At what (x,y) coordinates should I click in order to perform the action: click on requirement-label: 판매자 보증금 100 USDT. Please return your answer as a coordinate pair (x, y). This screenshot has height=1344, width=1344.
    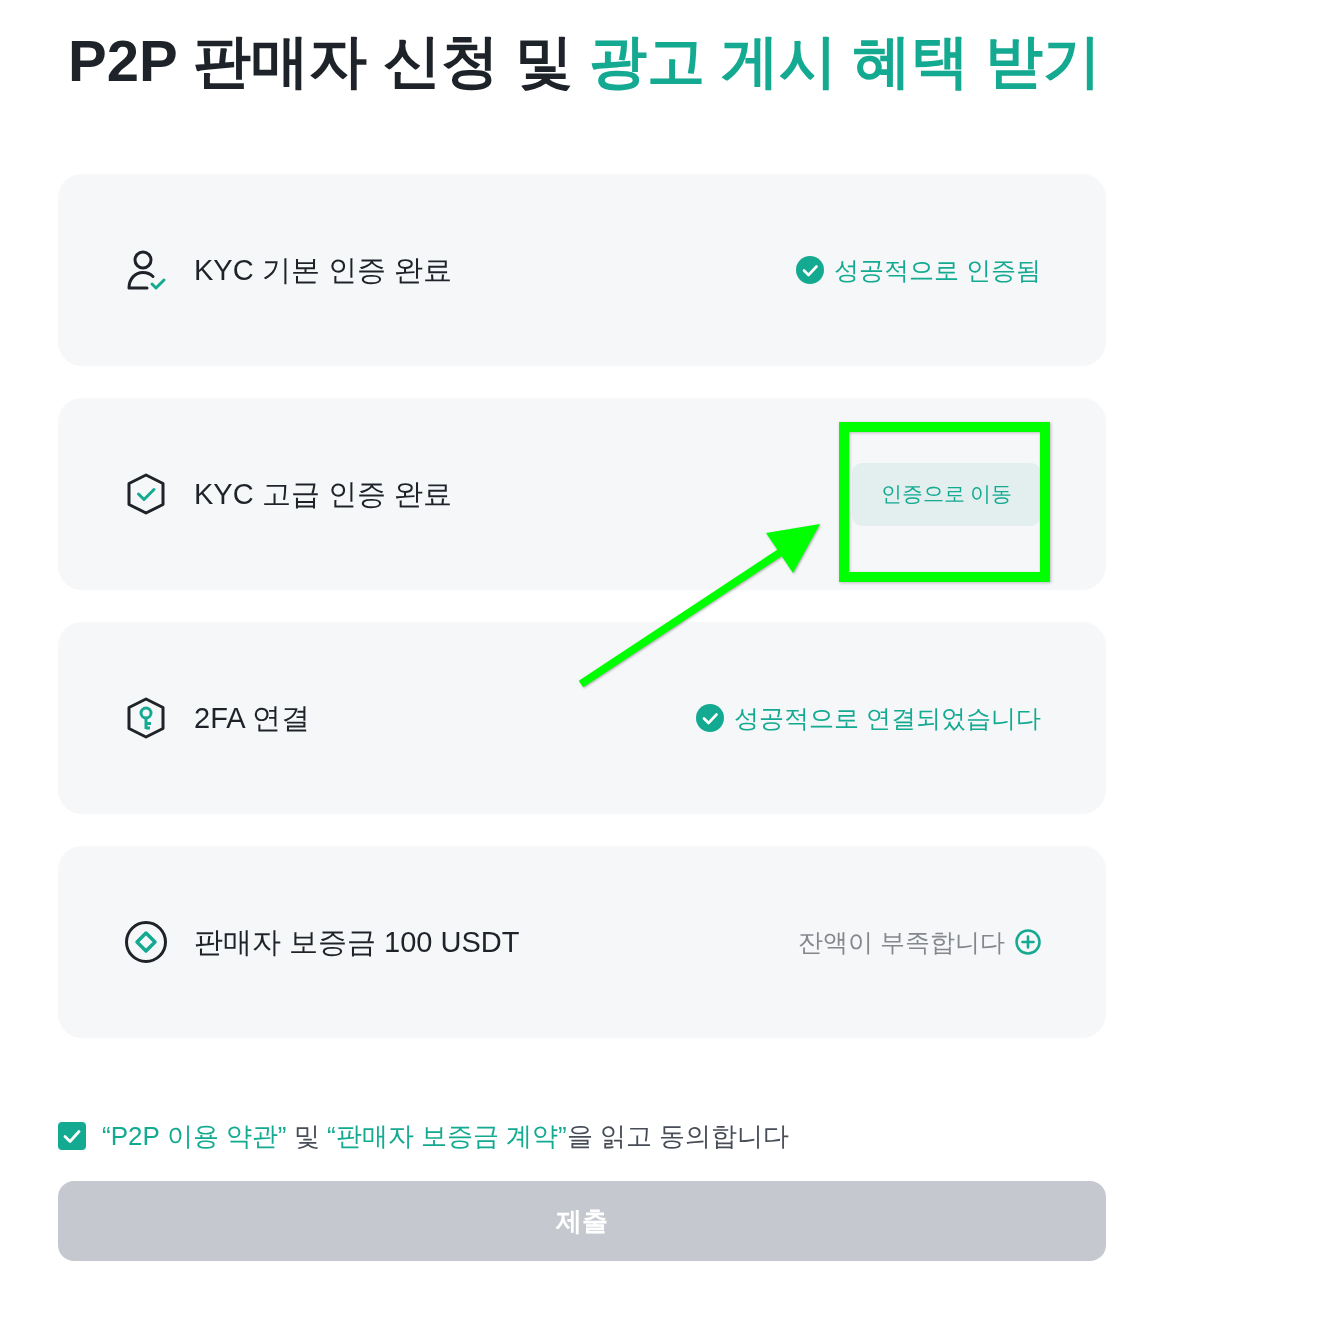
    Looking at the image, I should click on (357, 942).